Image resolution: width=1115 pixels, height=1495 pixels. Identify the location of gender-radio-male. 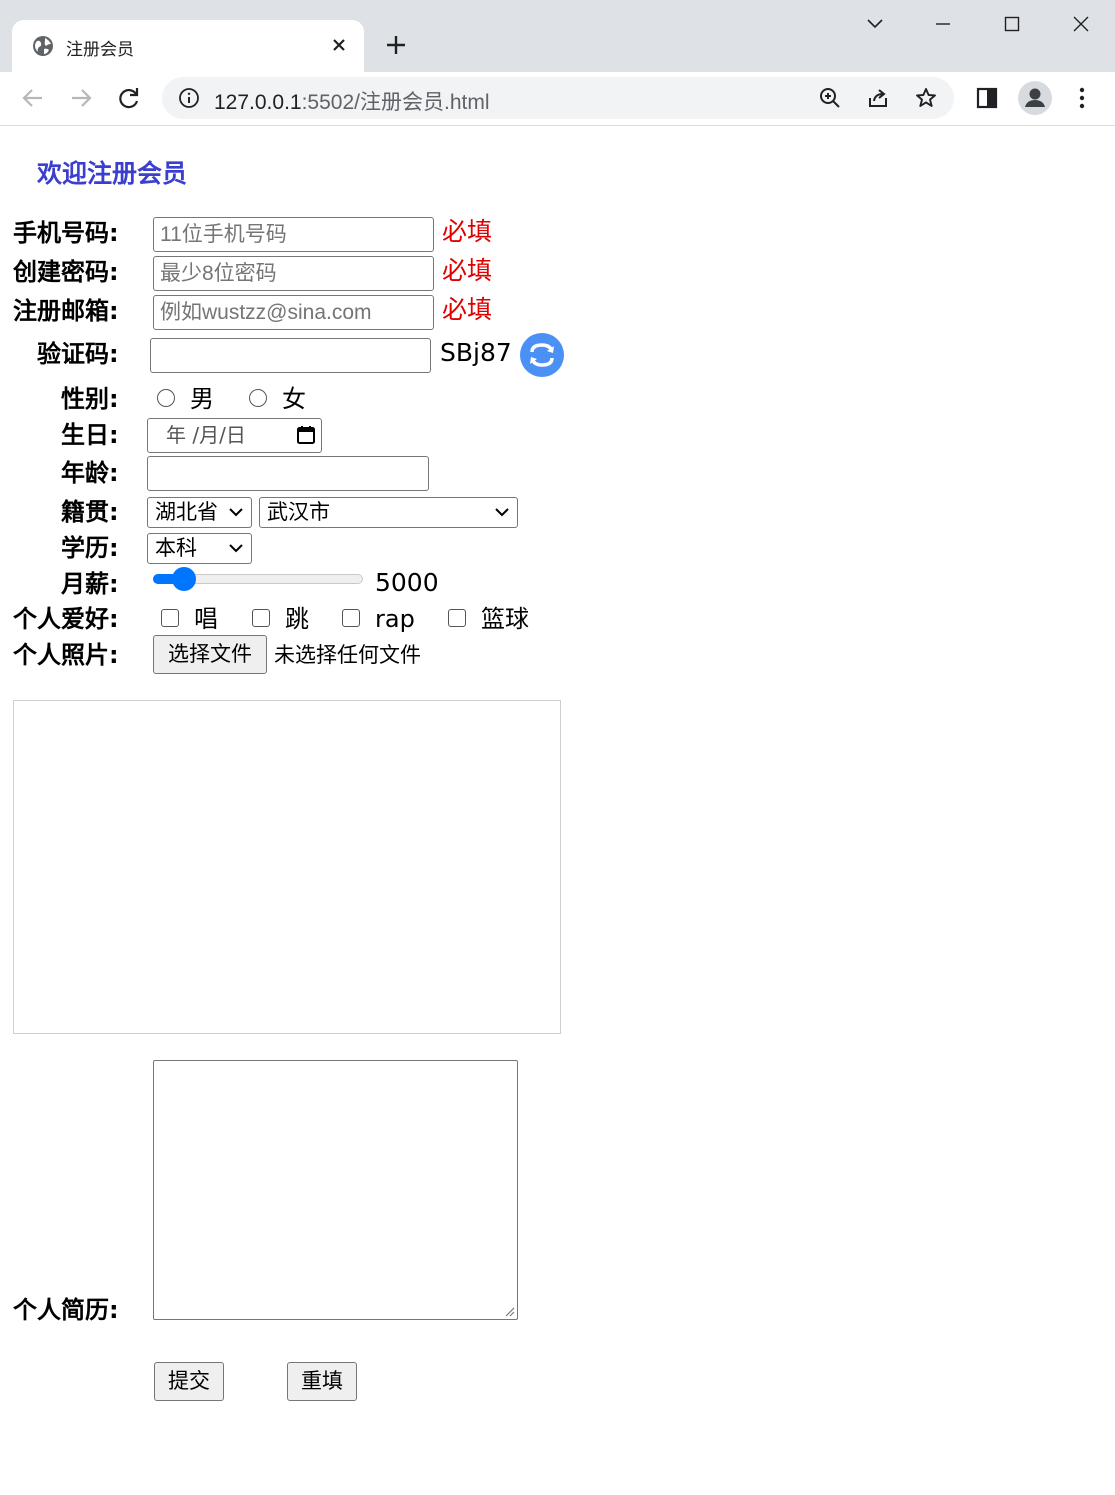
(166, 398).